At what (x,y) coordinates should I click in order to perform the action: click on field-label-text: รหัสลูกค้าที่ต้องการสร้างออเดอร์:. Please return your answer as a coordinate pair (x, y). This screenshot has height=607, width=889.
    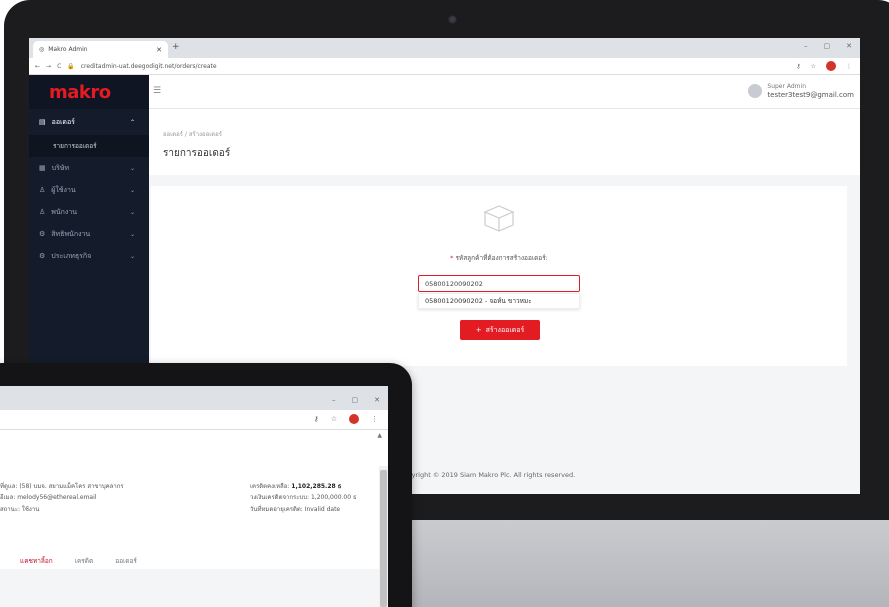
    Looking at the image, I should click on (501, 258).